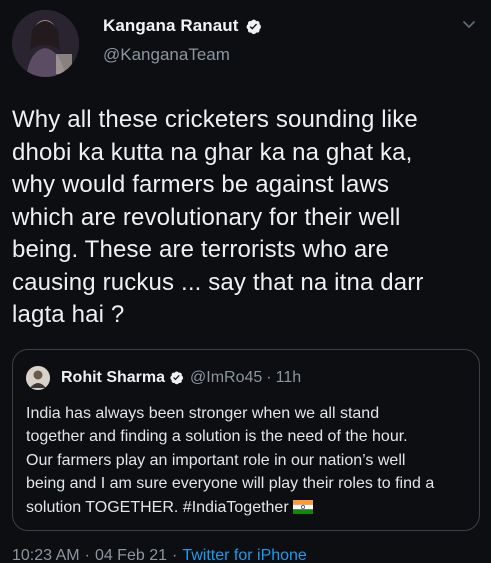 Image resolution: width=491 pixels, height=563 pixels. What do you see at coordinates (131, 555) in the screenshot?
I see `tweet-date: 04 Feb 21` at bounding box center [131, 555].